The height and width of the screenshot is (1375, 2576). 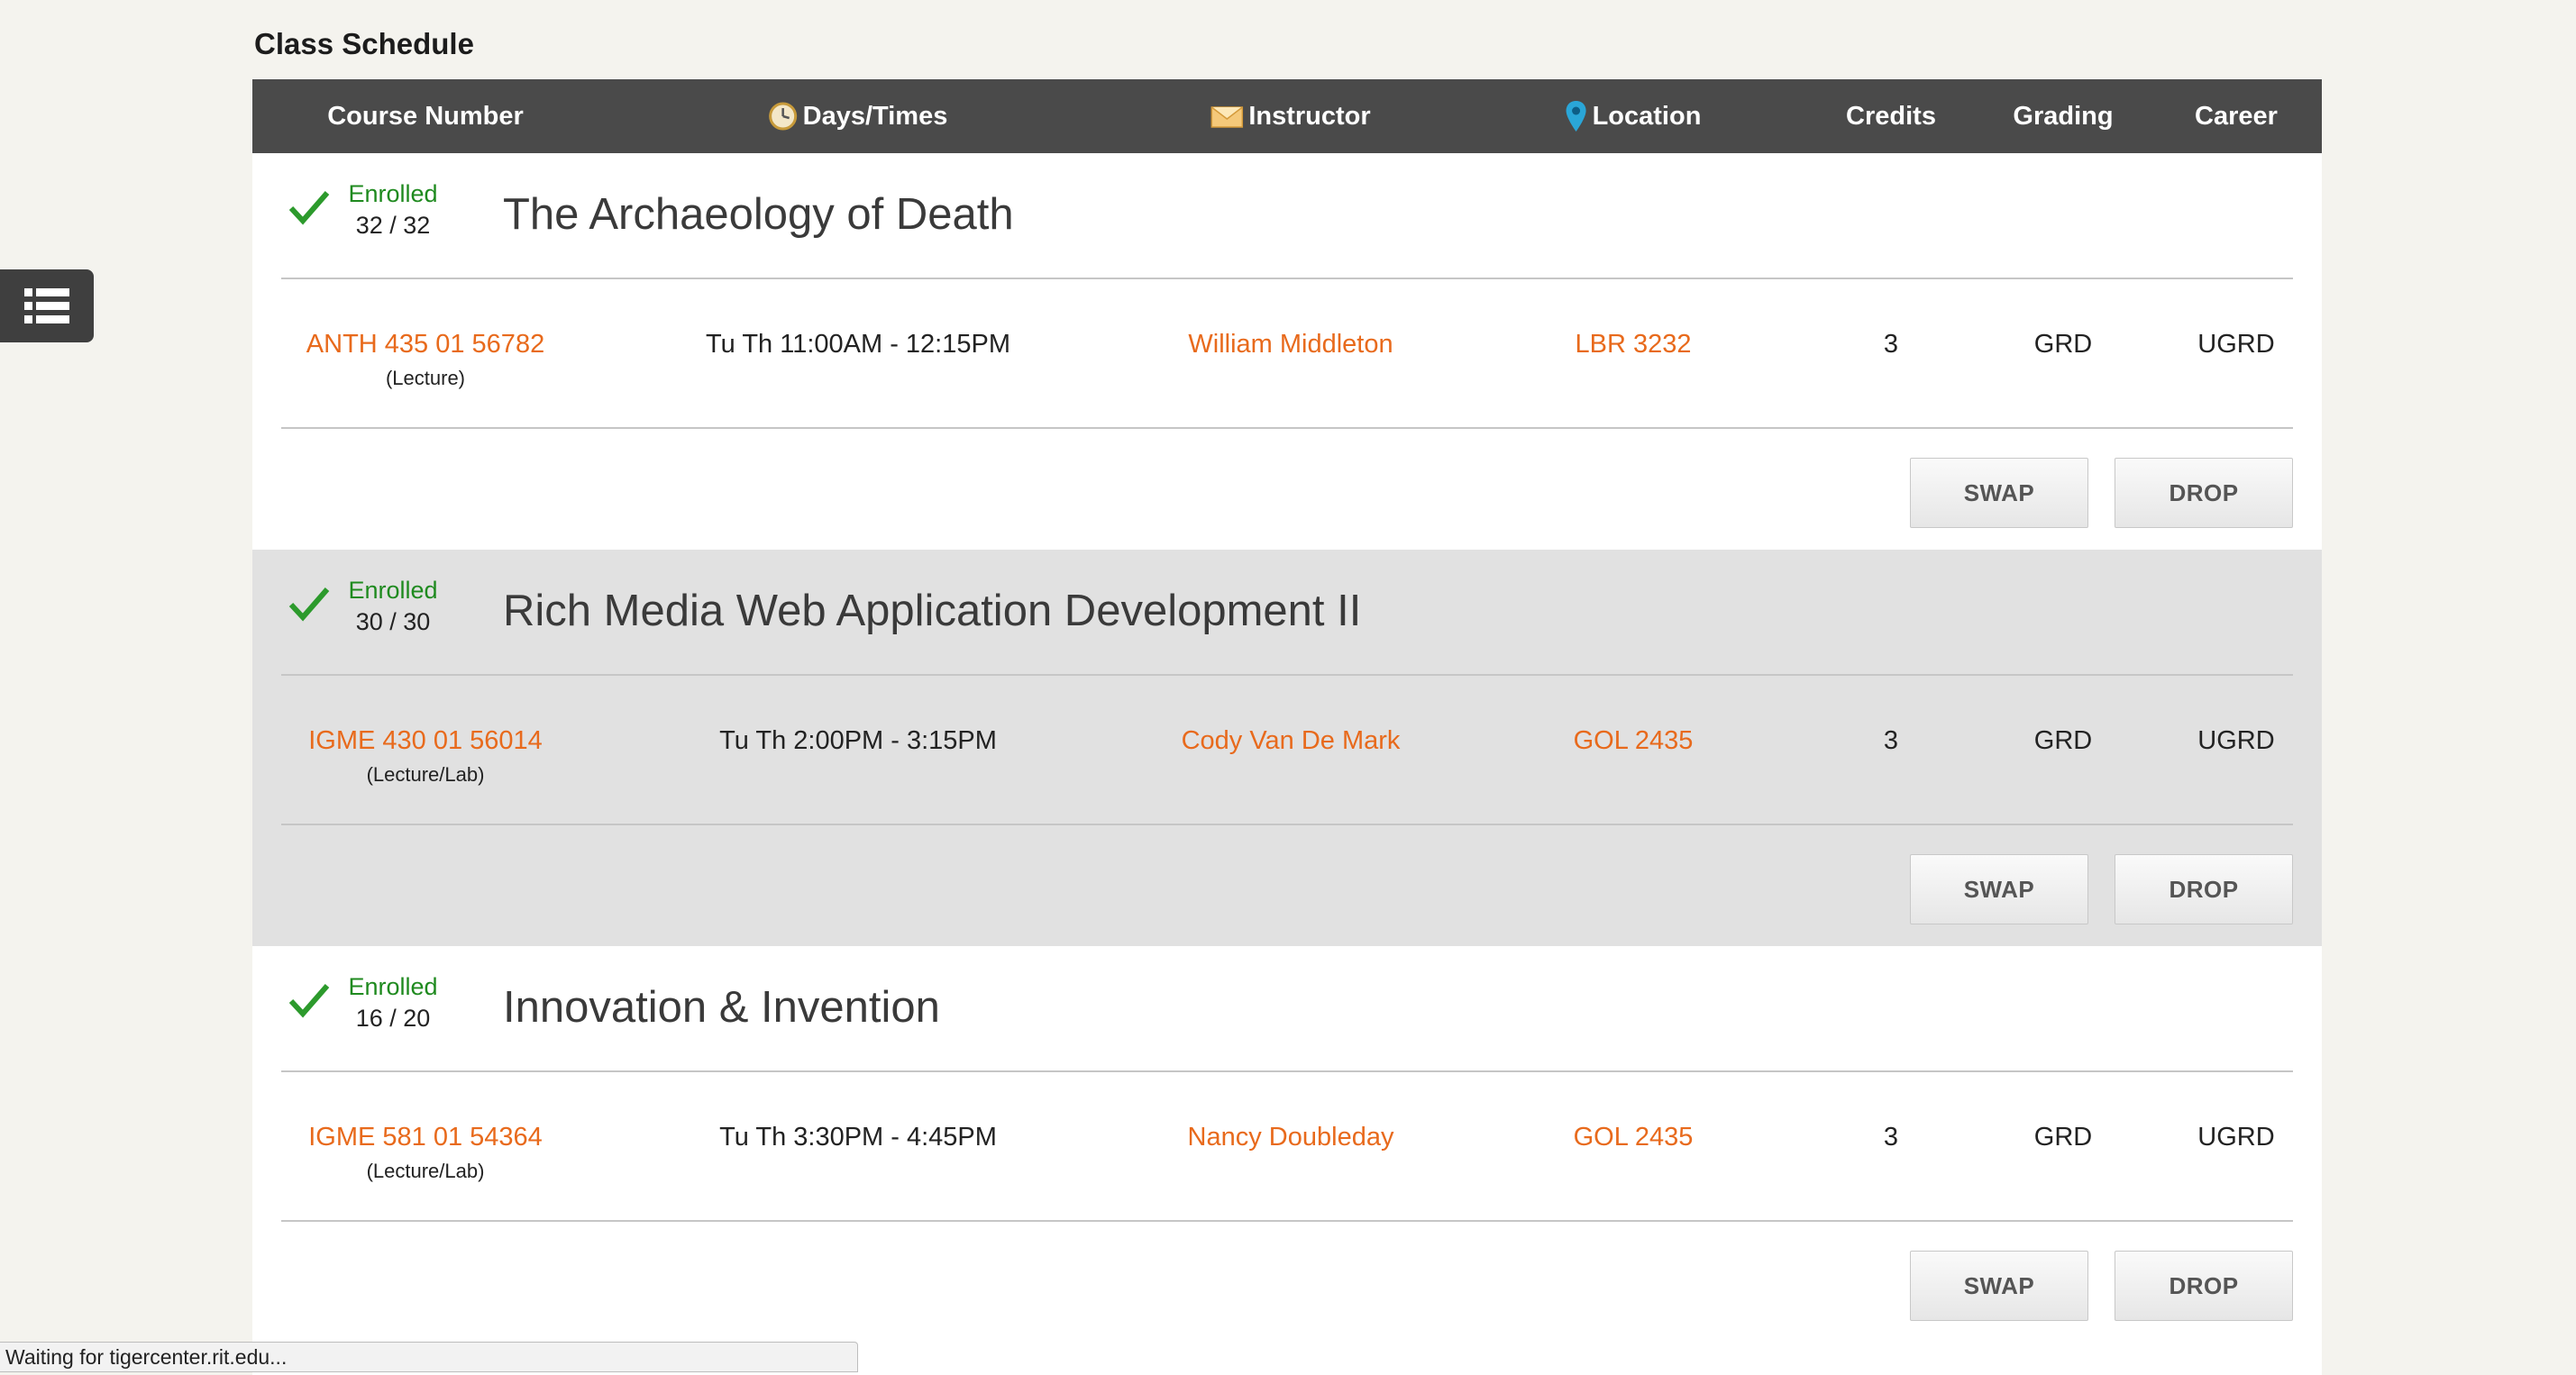 I want to click on instructor-link: William Middleton, so click(x=1290, y=345).